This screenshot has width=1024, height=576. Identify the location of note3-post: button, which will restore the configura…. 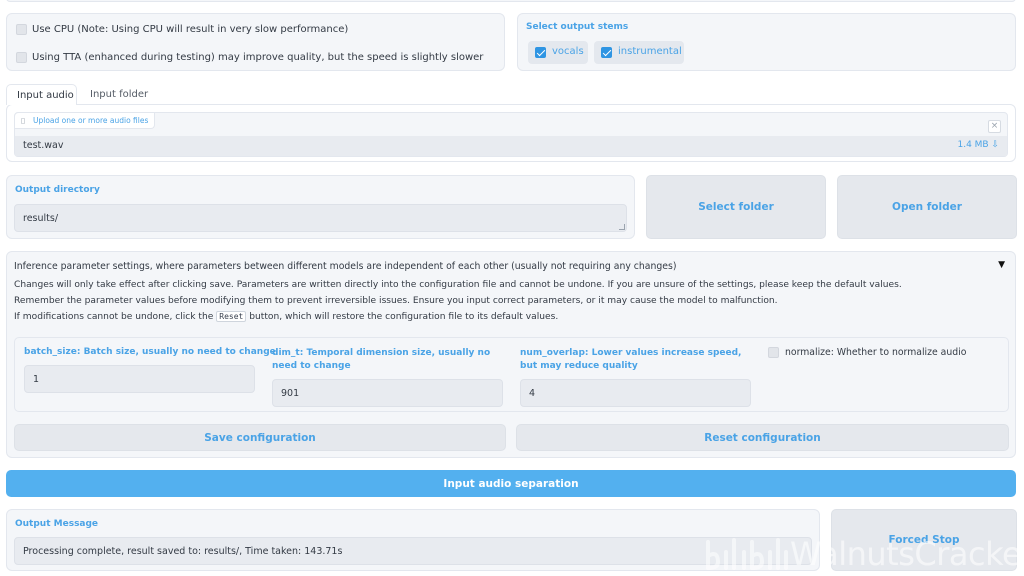
(404, 317).